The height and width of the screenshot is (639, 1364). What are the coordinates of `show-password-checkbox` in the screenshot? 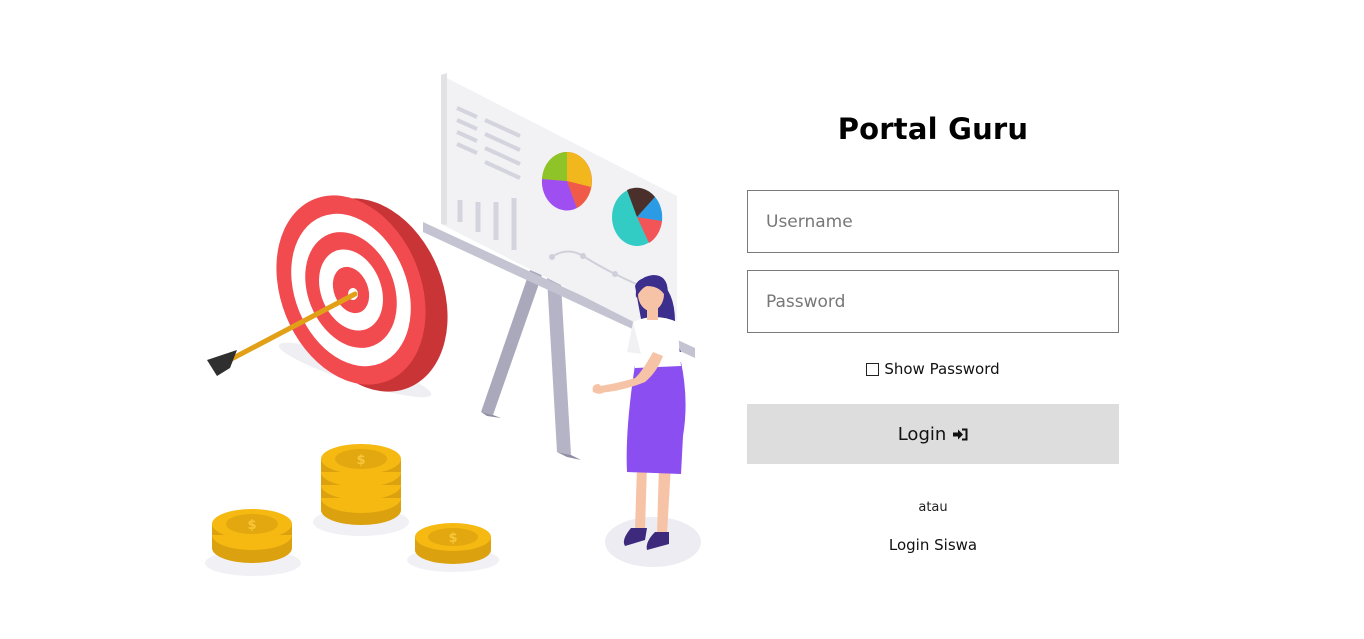 It's located at (873, 369).